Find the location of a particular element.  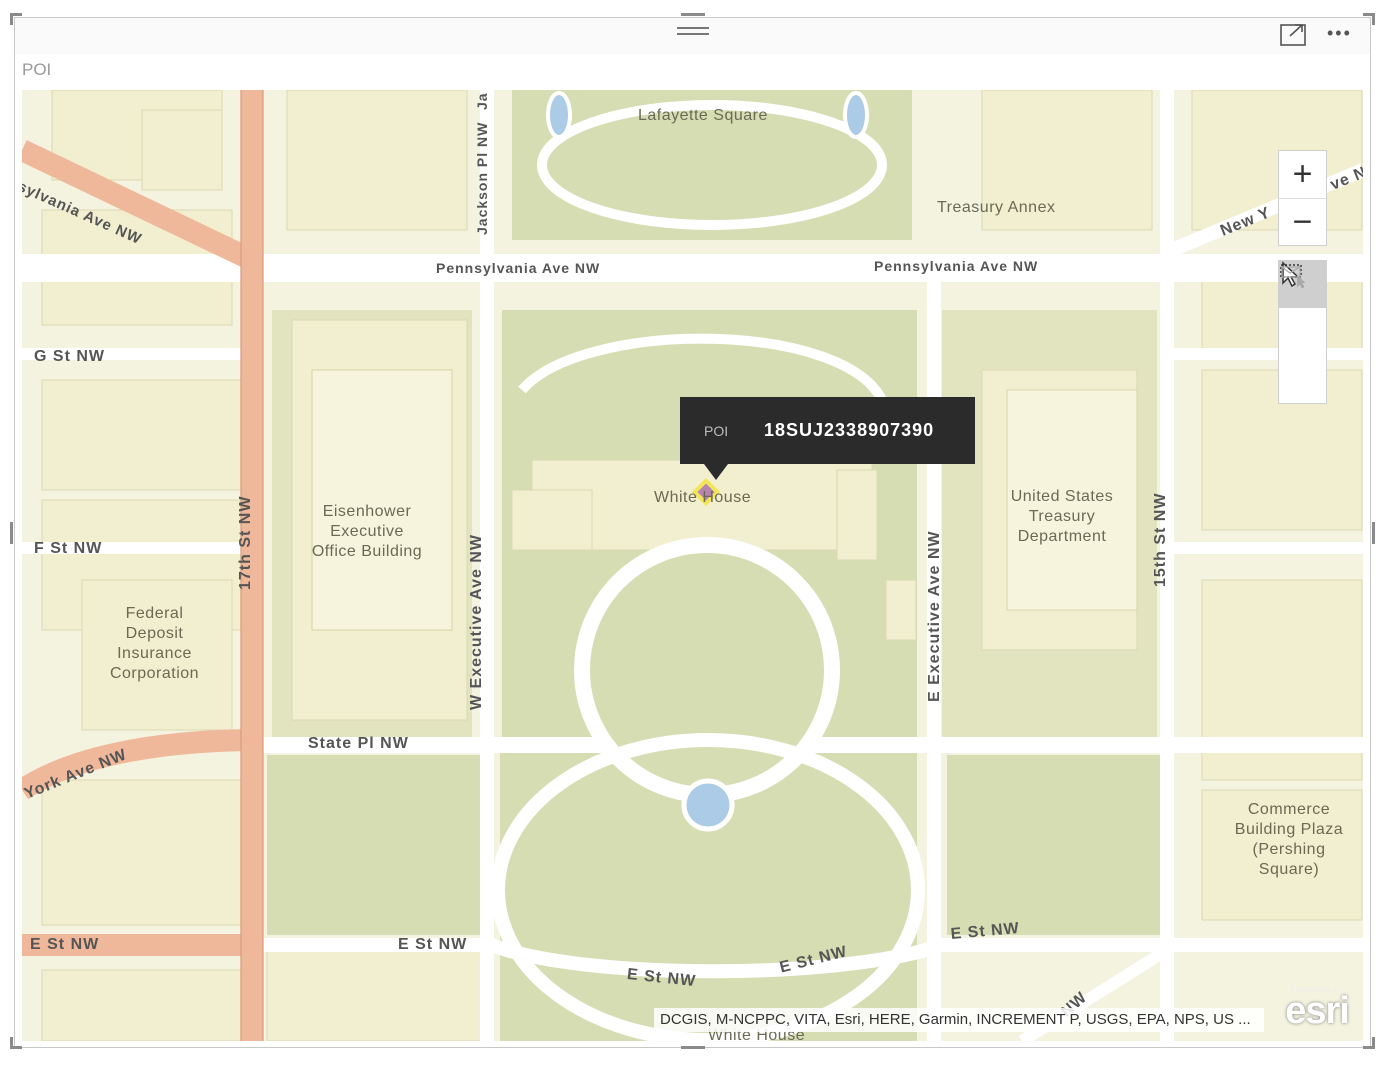

focus-mode-icon is located at coordinates (1294, 35).